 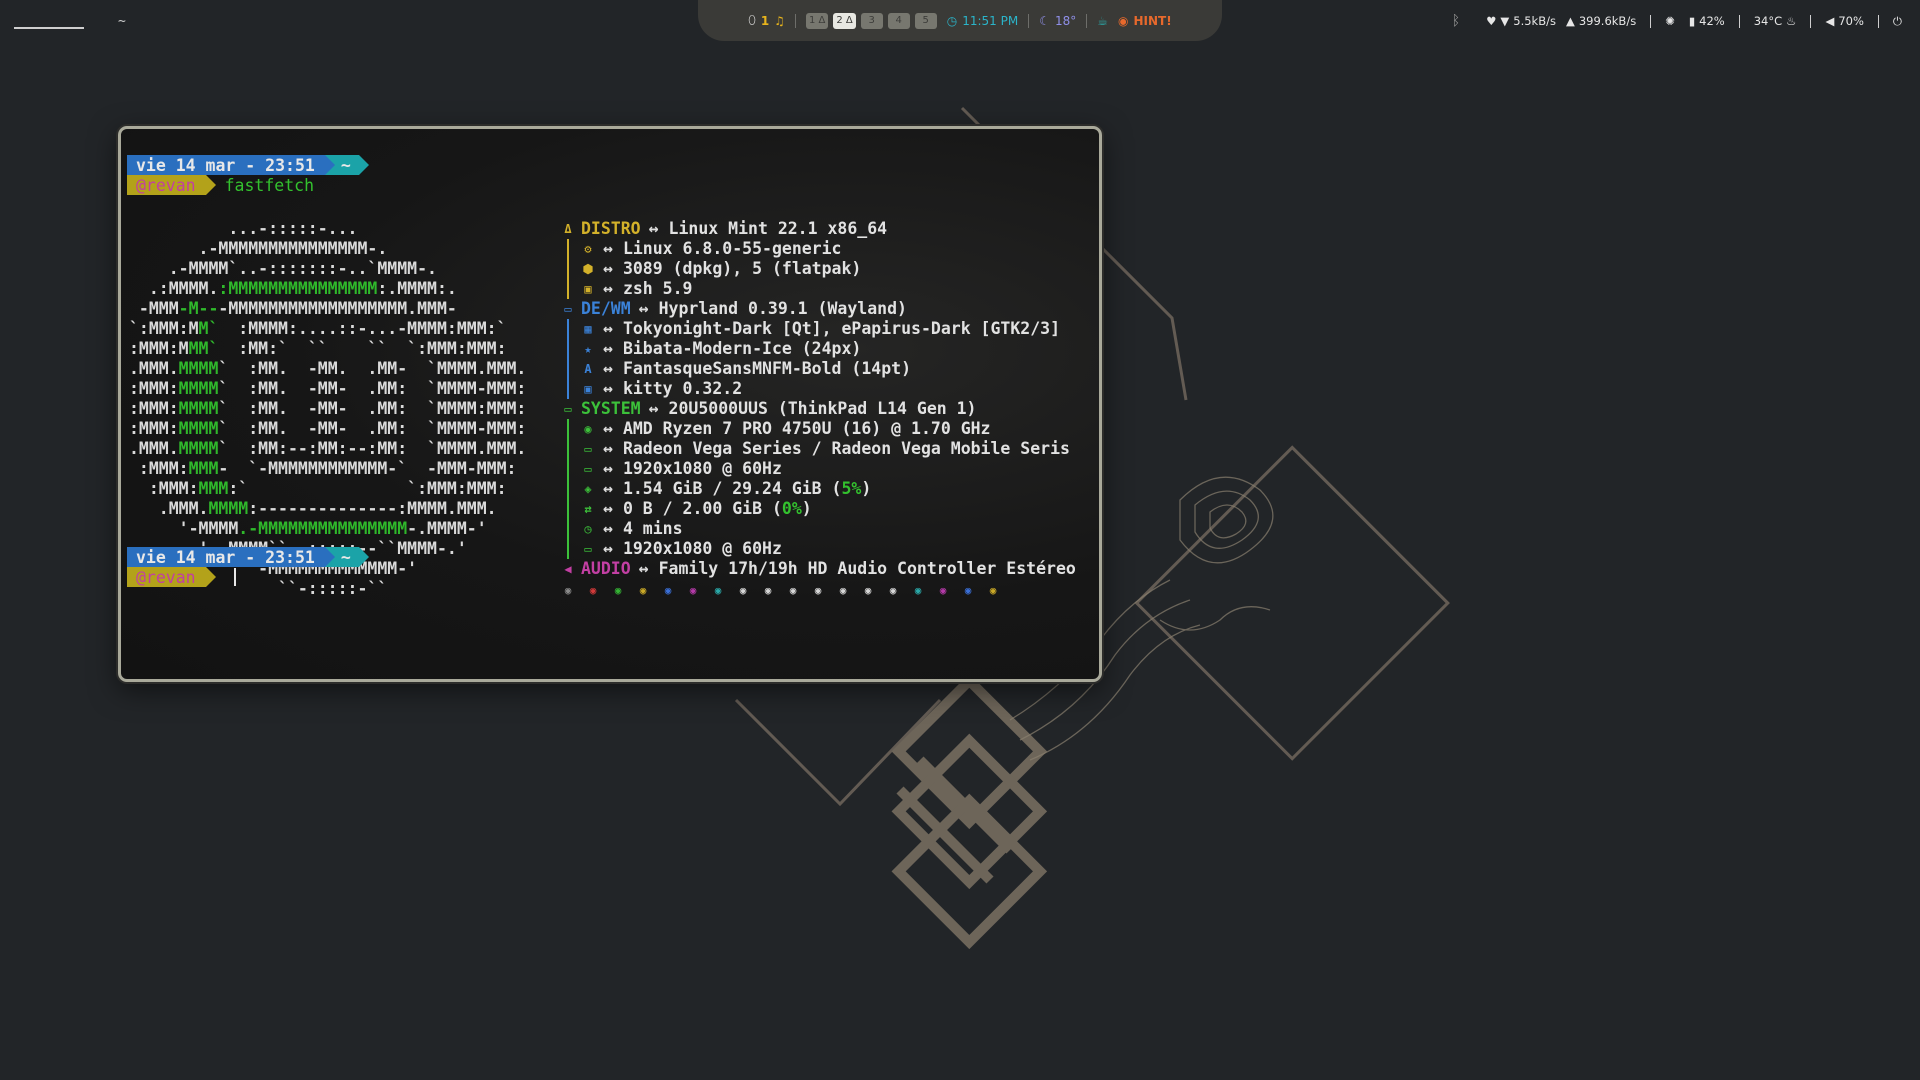 I want to click on clock-icon: ◷, so click(x=588, y=529).